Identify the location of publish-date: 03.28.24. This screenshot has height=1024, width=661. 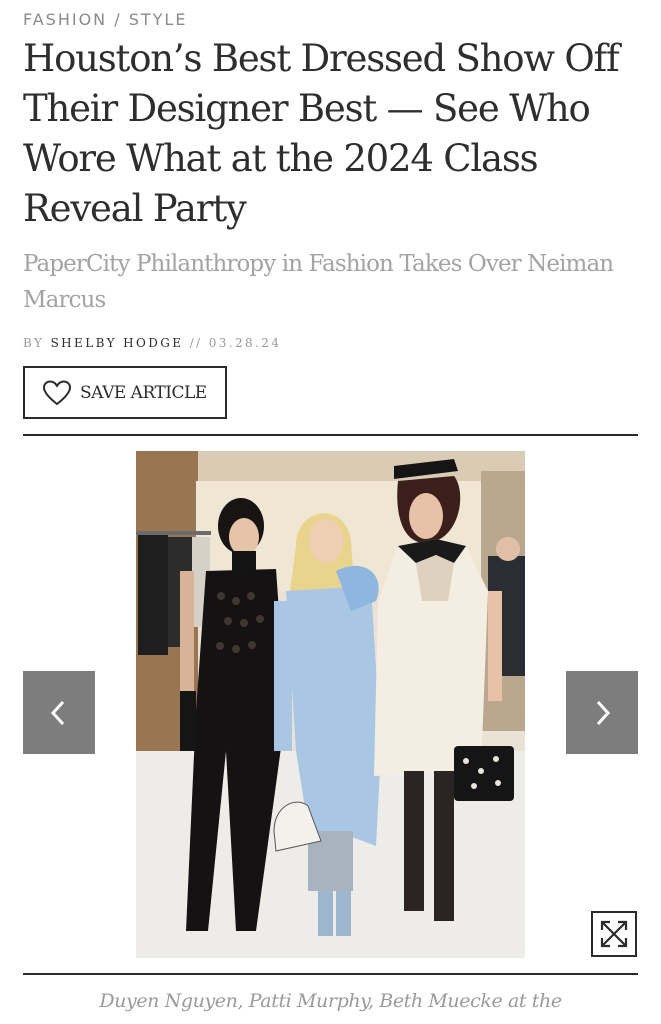
(245, 343).